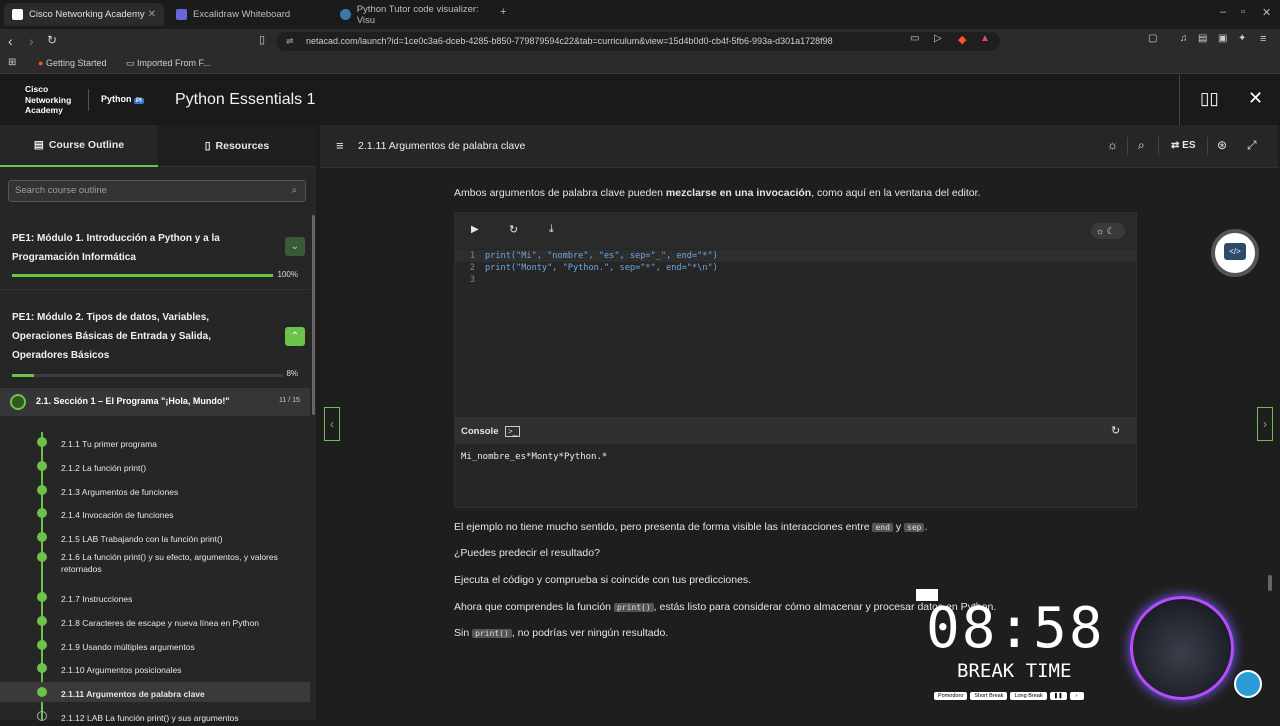 The width and height of the screenshot is (1280, 726). I want to click on bookmark-page-icon: ▯, so click(262, 39).